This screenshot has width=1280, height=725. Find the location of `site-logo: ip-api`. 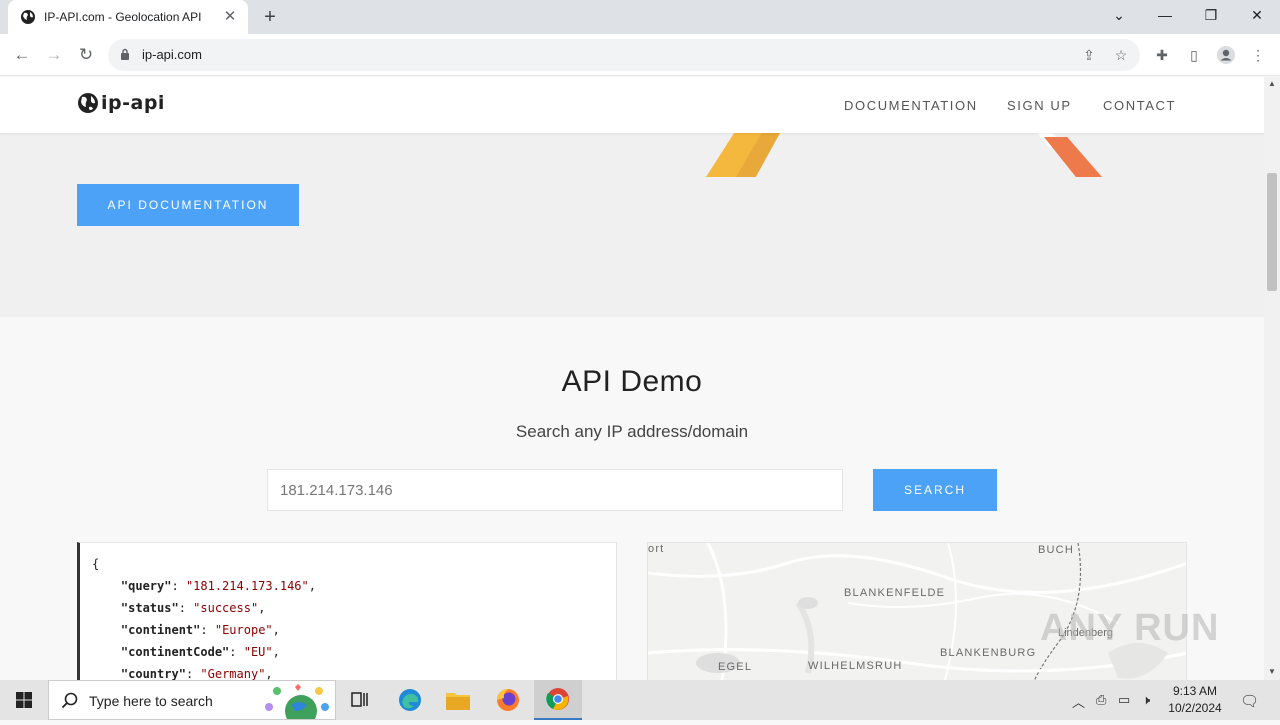

site-logo: ip-api is located at coordinates (121, 103).